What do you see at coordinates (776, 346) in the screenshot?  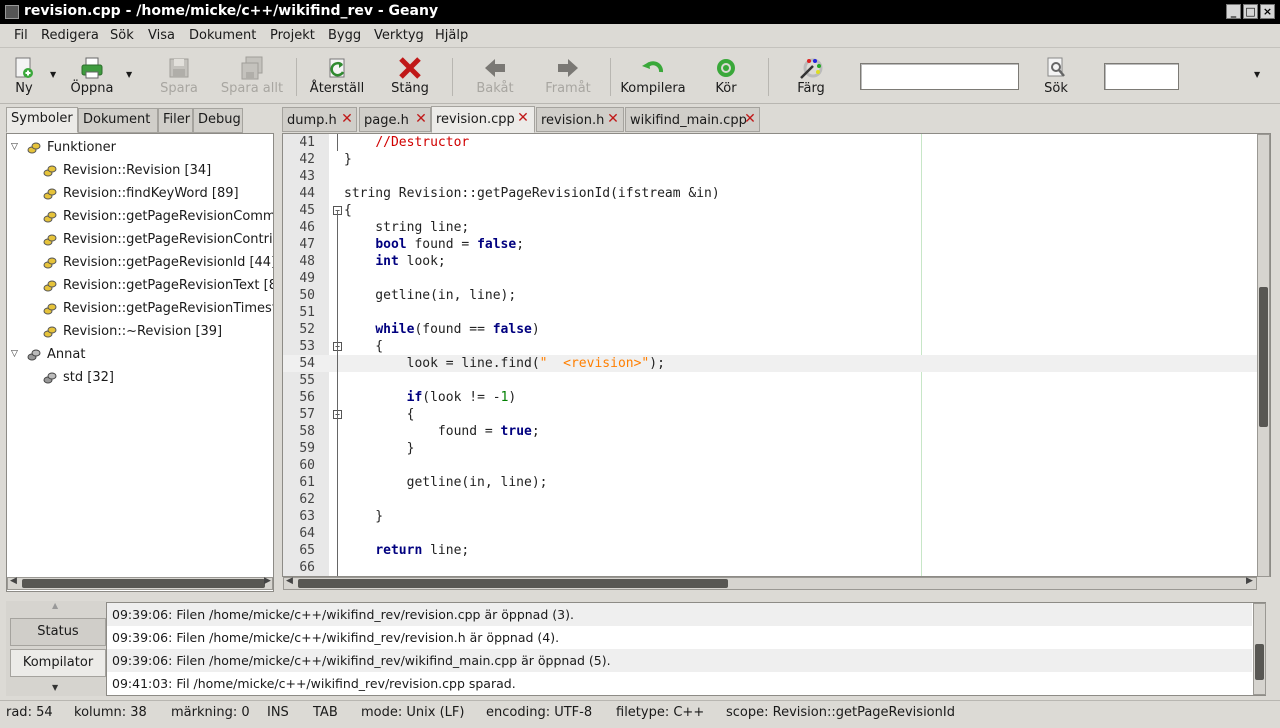 I see `code-line: 53− {` at bounding box center [776, 346].